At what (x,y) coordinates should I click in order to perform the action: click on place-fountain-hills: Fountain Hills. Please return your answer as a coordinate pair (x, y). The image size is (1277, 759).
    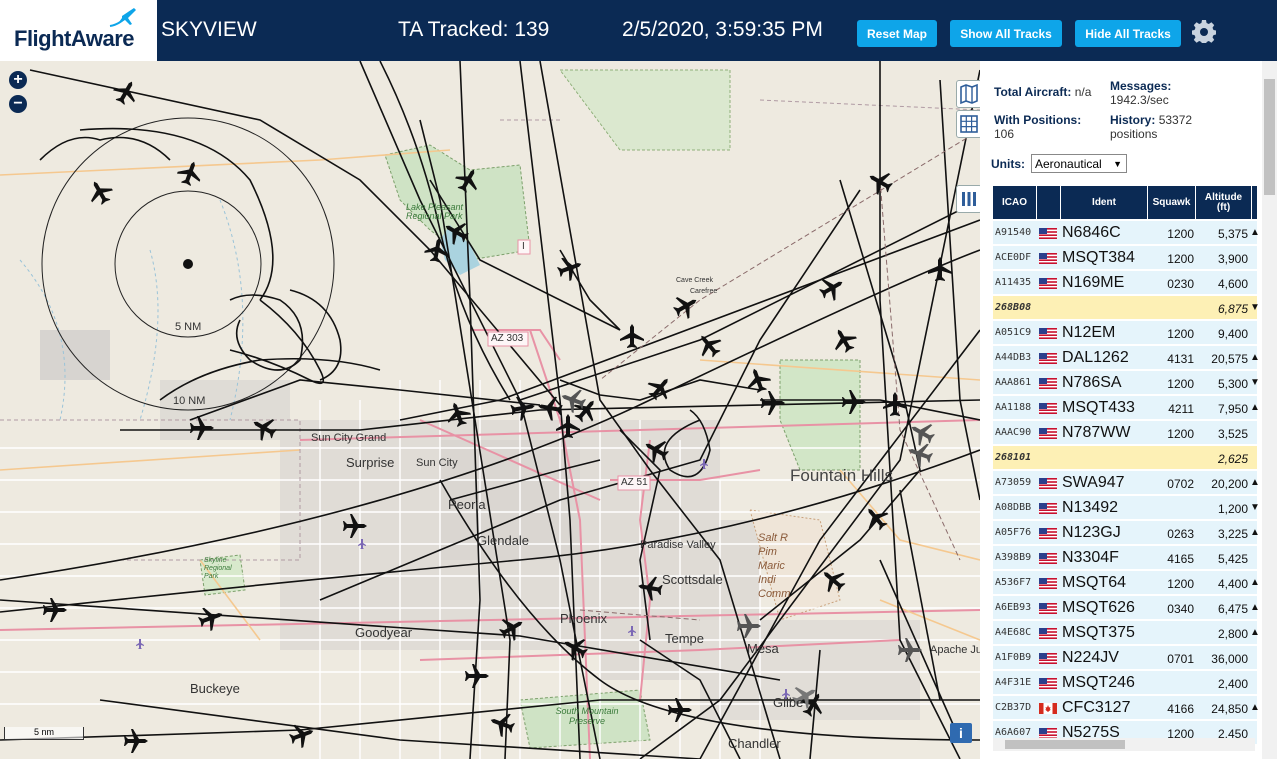
    Looking at the image, I should click on (841, 475).